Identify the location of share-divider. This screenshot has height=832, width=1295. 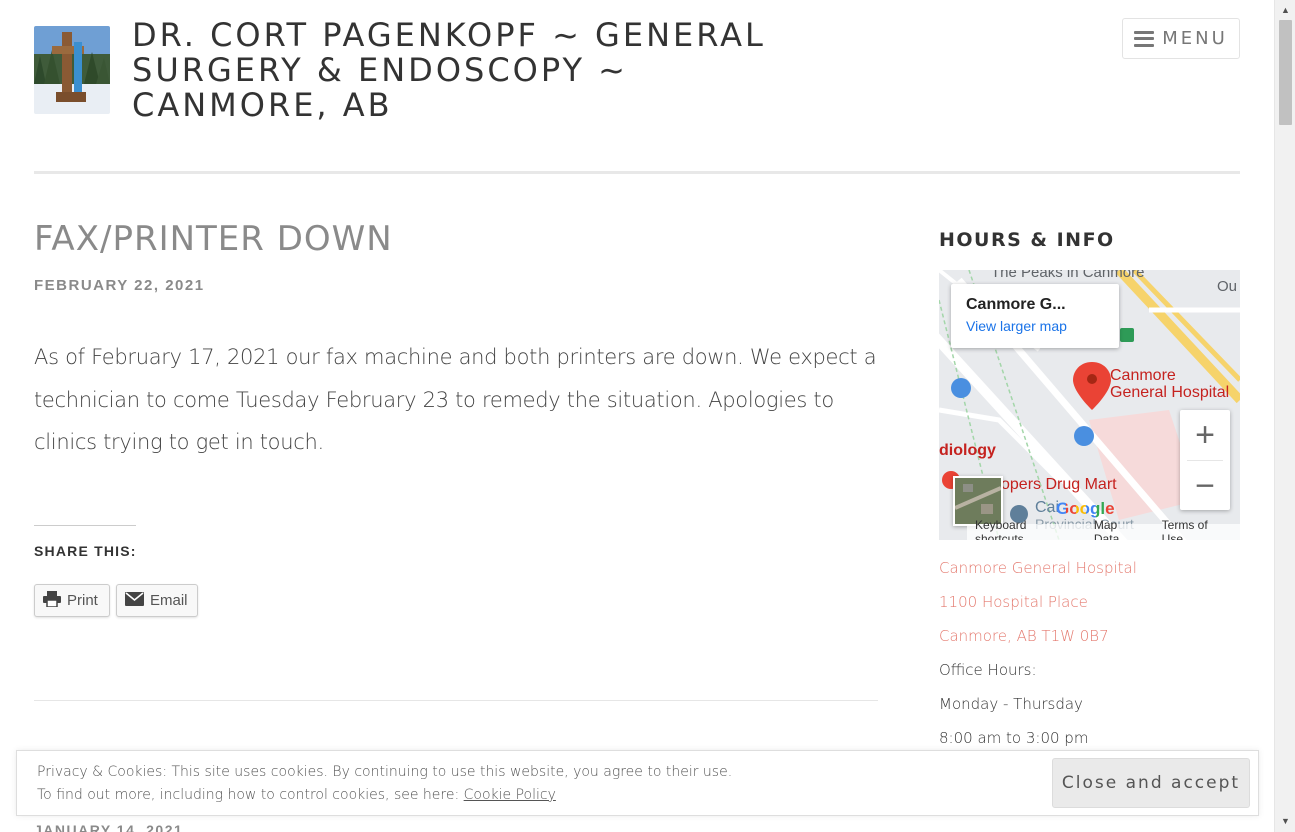
(85, 525).